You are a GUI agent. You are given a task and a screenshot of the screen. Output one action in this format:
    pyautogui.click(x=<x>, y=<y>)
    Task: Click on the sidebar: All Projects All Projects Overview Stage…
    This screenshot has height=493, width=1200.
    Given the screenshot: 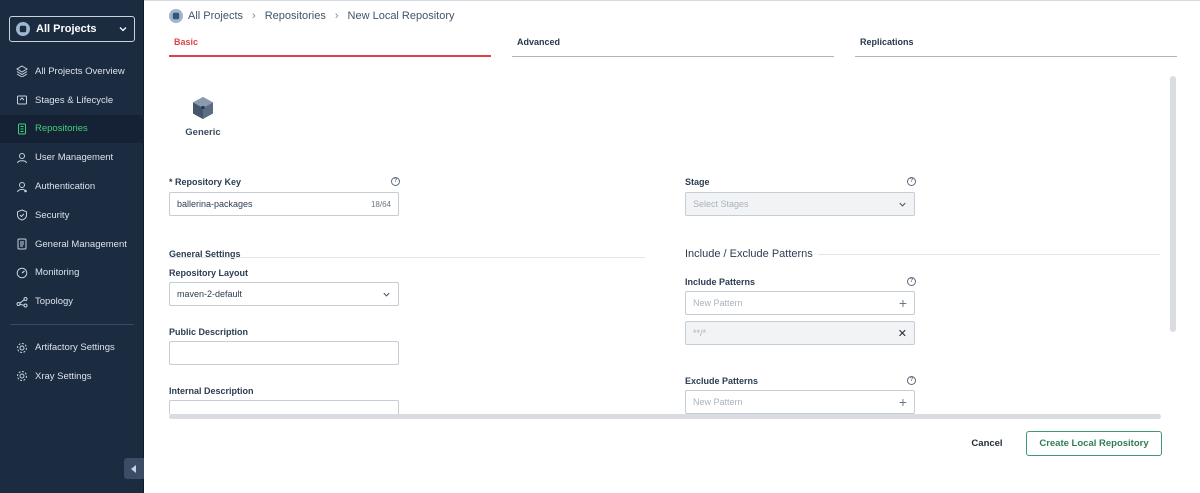 What is the action you would take?
    pyautogui.click(x=72, y=246)
    